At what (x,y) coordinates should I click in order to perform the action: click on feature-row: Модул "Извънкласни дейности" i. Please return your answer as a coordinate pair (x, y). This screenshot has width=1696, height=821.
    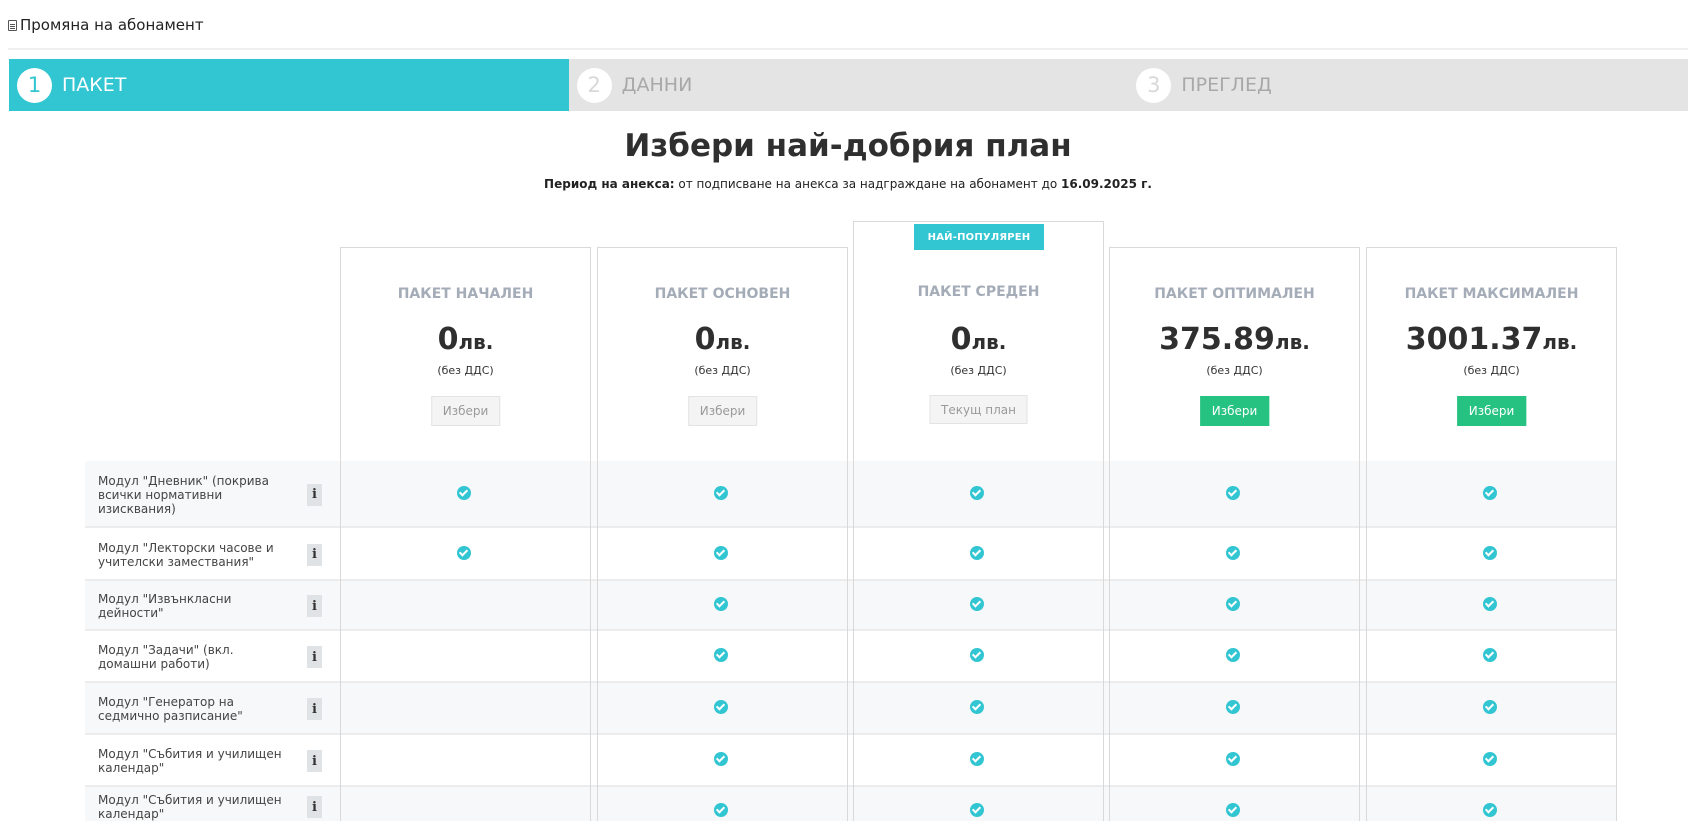
    Looking at the image, I should click on (851, 606).